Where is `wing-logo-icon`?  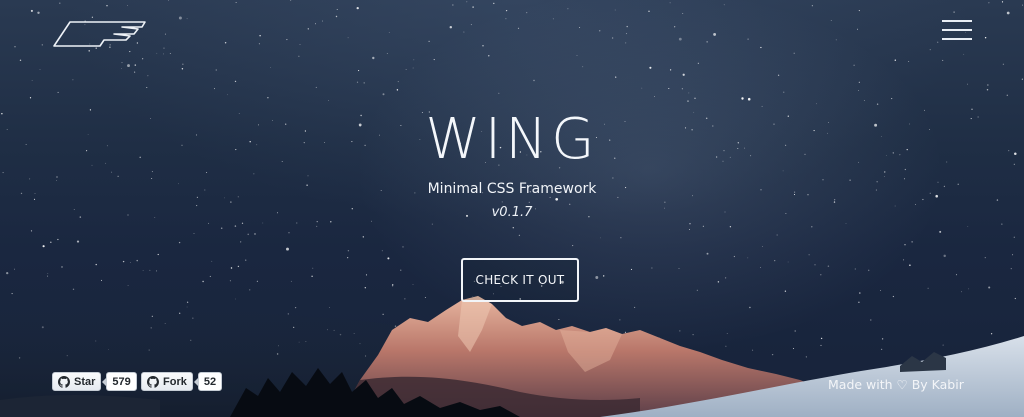 wing-logo-icon is located at coordinates (100, 34).